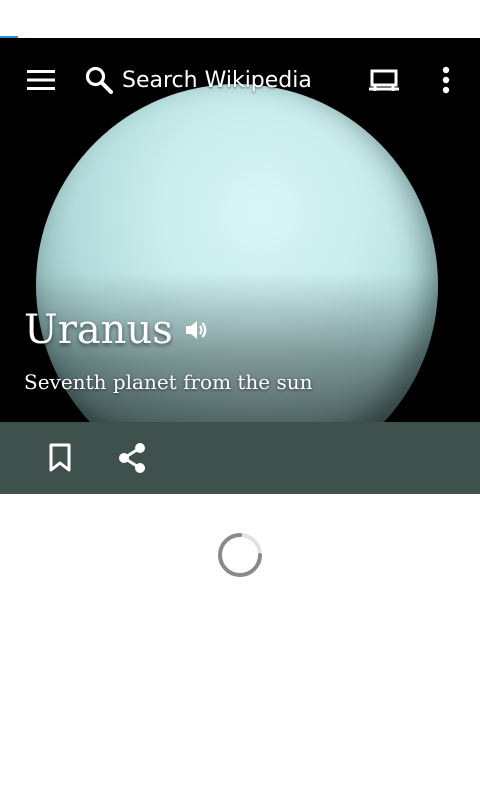 This screenshot has width=480, height=800. I want to click on more-vert-icon, so click(446, 80).